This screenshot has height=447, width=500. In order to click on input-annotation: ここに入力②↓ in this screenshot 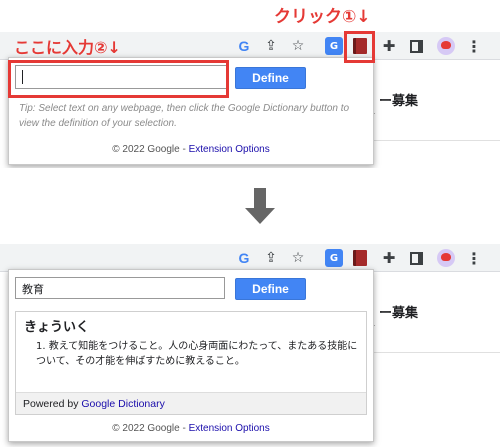, I will do `click(67, 47)`.